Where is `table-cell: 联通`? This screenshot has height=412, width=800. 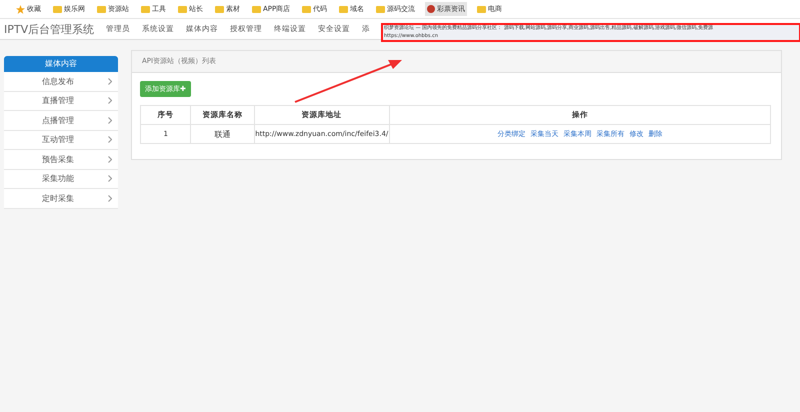 table-cell: 联通 is located at coordinates (222, 134).